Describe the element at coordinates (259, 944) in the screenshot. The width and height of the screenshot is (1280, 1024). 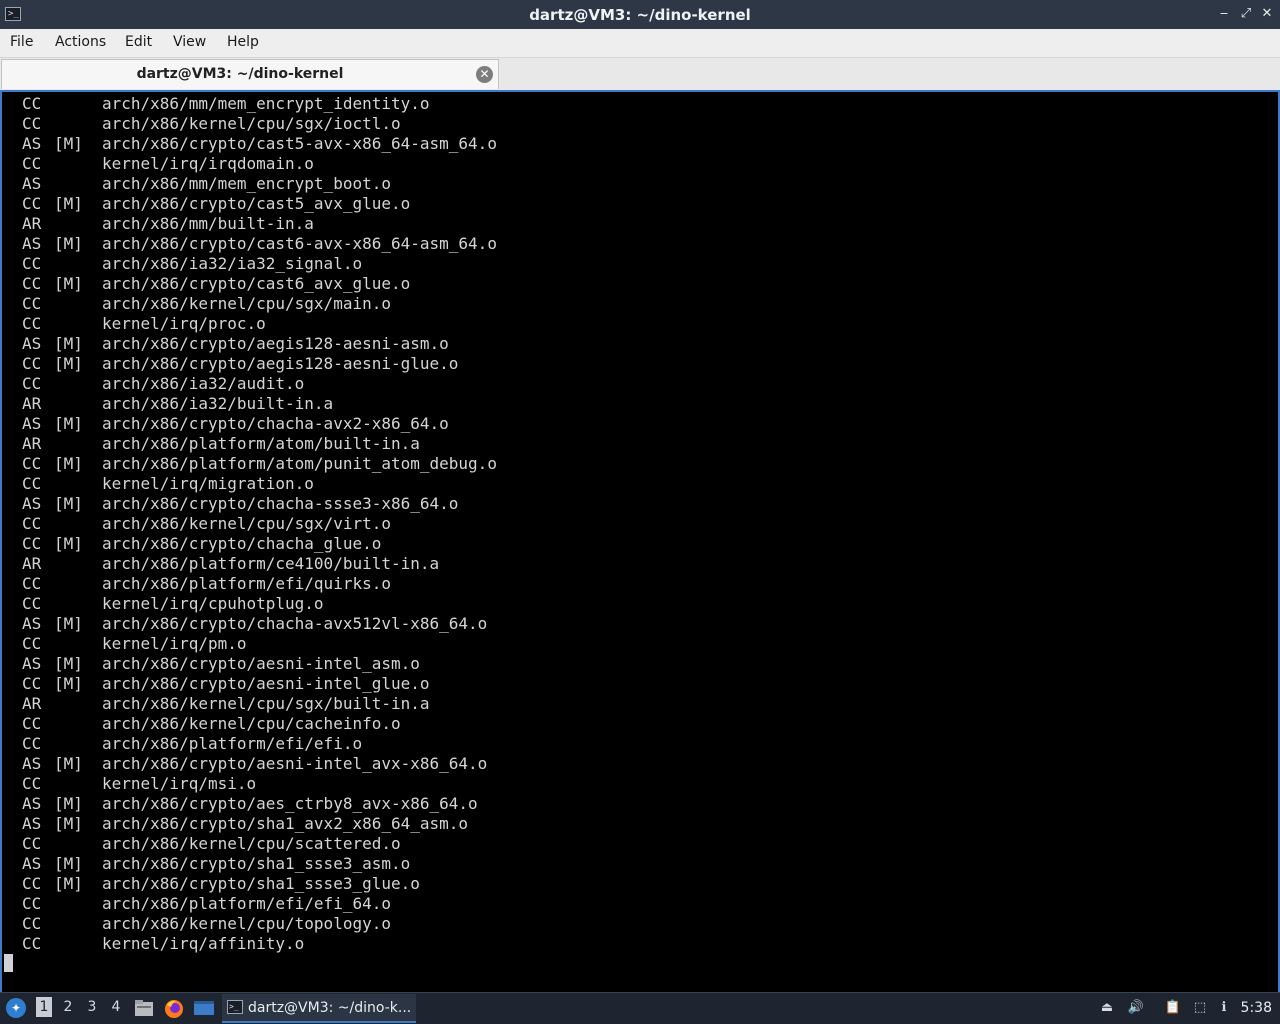
I see `terminal-line: CC kernel/irq/affinity.o` at that location.